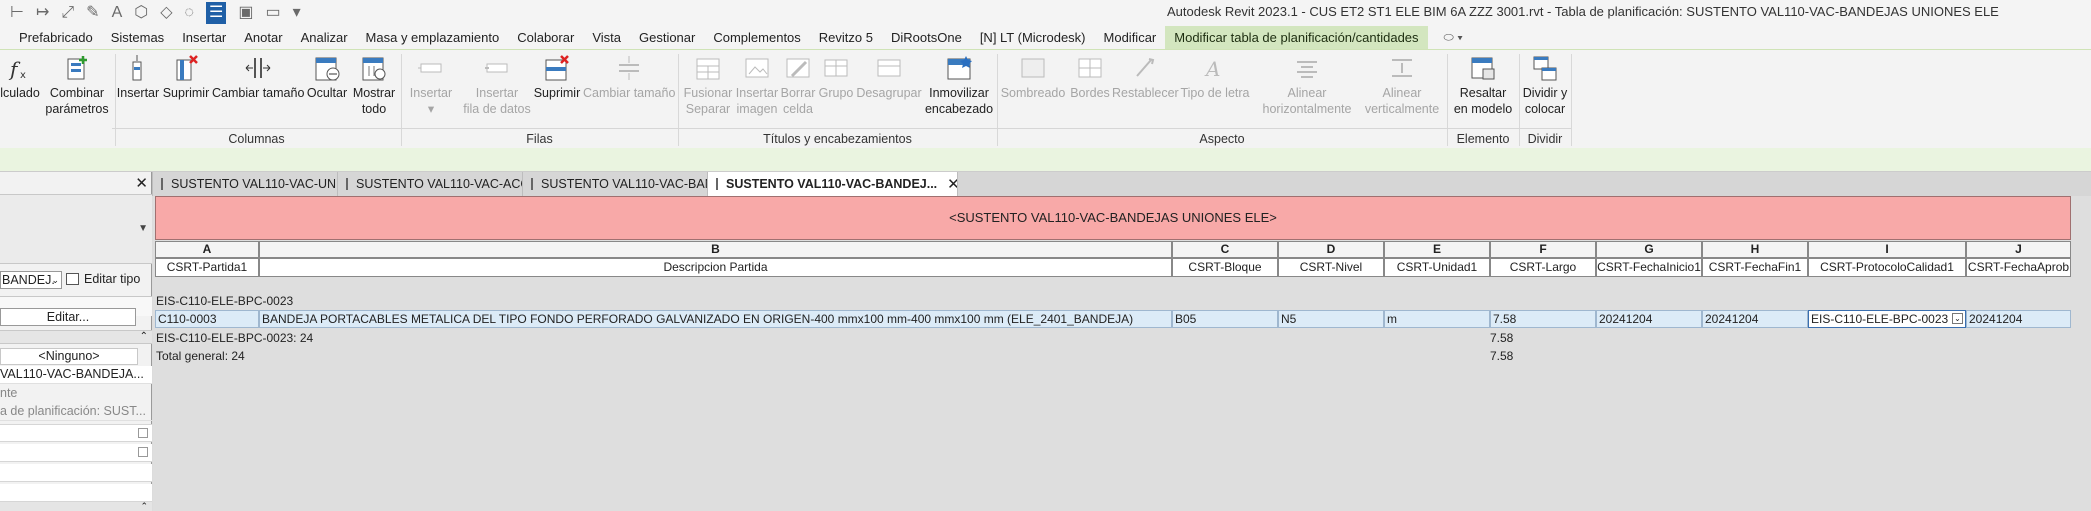 Image resolution: width=2091 pixels, height=511 pixels. I want to click on align-icon: ⊢, so click(17, 13).